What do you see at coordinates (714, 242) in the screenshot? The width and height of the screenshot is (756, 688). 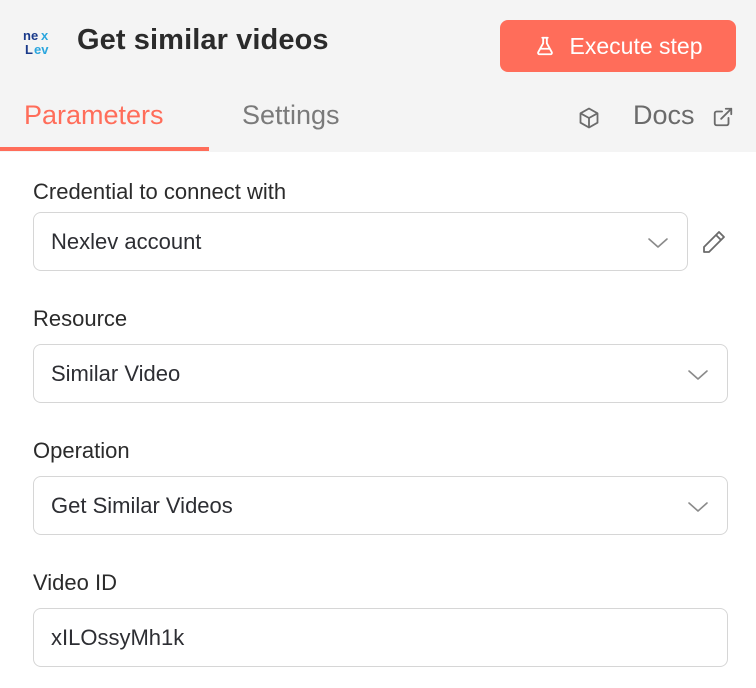 I see `edit-credential-pencil-icon` at bounding box center [714, 242].